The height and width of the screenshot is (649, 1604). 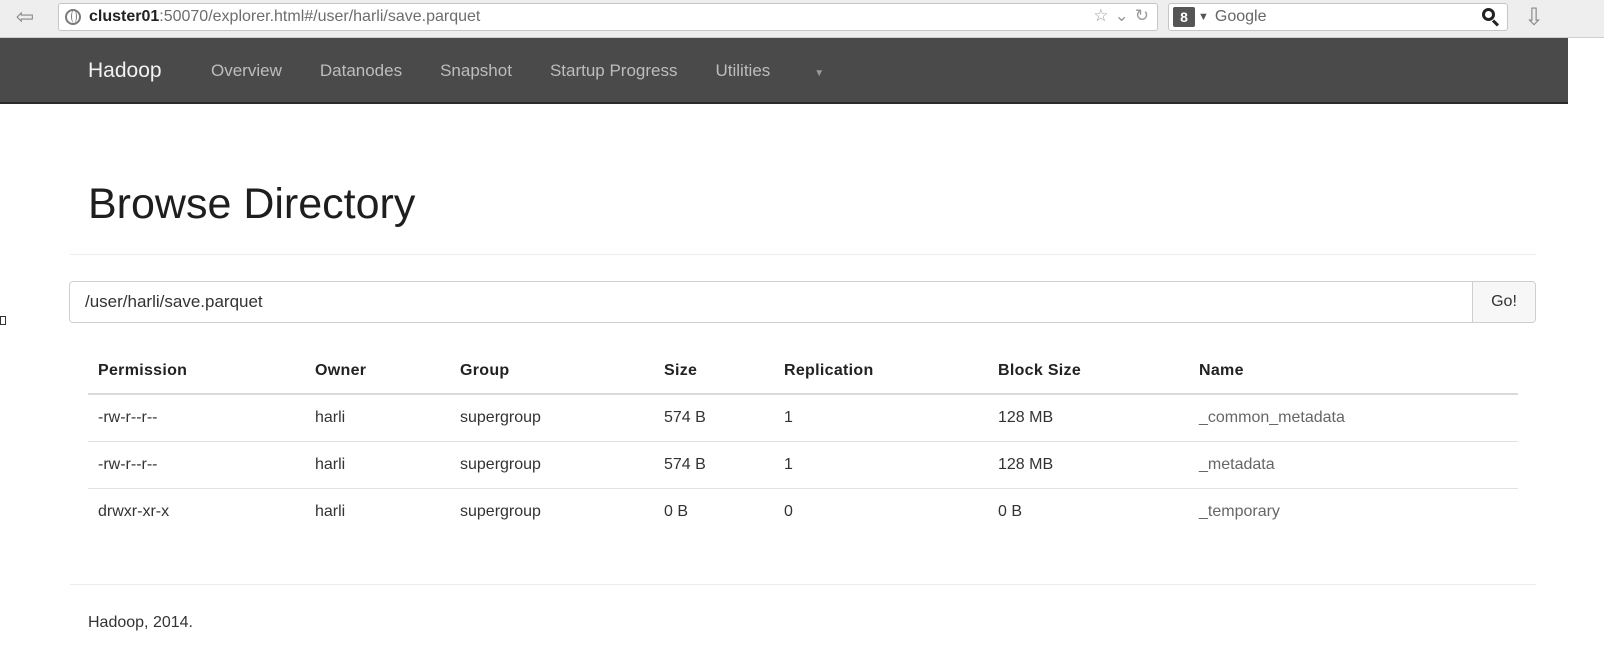 What do you see at coordinates (73, 17) in the screenshot?
I see `globe-icon` at bounding box center [73, 17].